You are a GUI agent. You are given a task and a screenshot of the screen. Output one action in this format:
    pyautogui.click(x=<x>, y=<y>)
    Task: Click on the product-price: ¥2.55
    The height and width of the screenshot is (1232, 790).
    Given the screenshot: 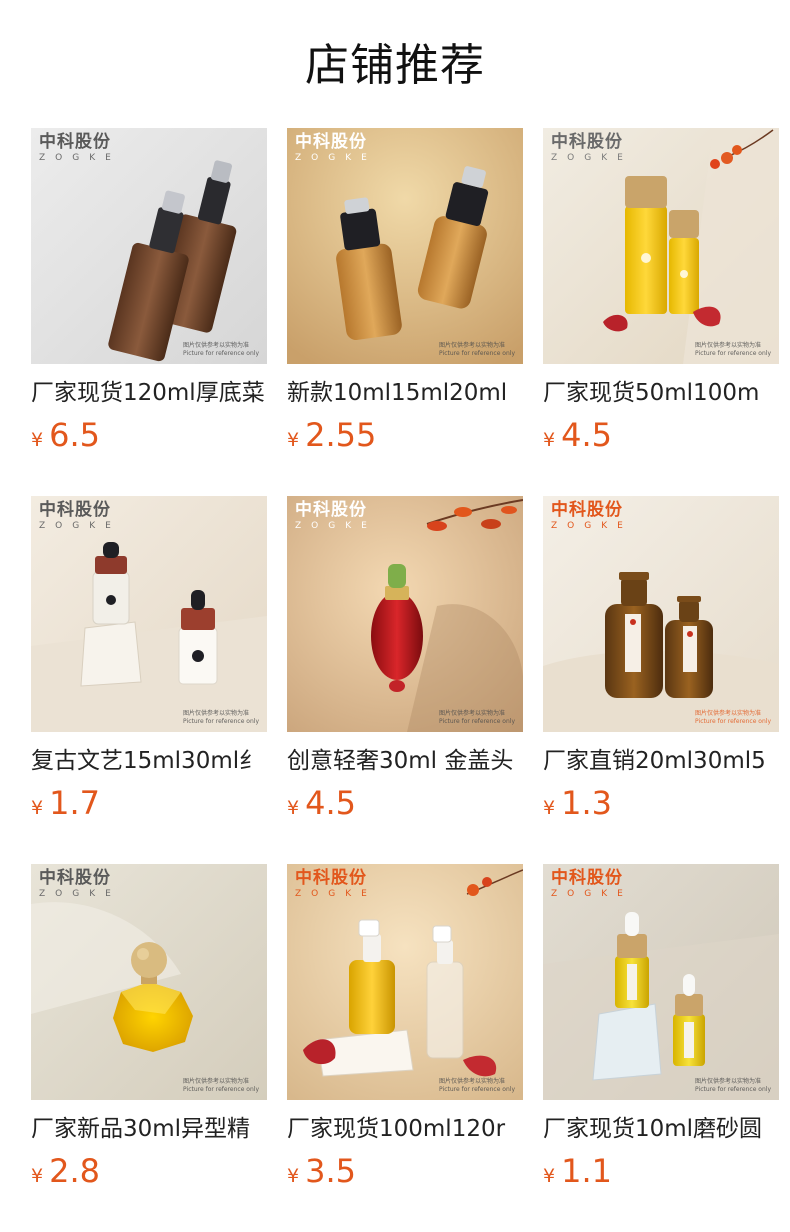 What is the action you would take?
    pyautogui.click(x=332, y=435)
    